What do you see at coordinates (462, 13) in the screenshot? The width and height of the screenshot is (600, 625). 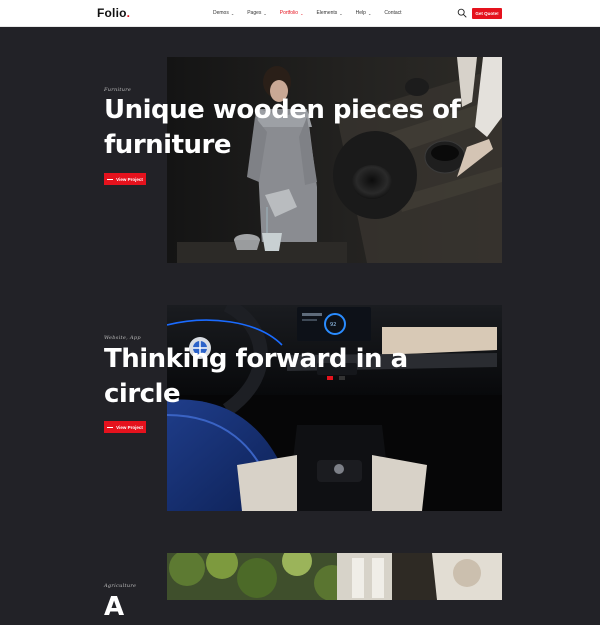 I see `search-icon` at bounding box center [462, 13].